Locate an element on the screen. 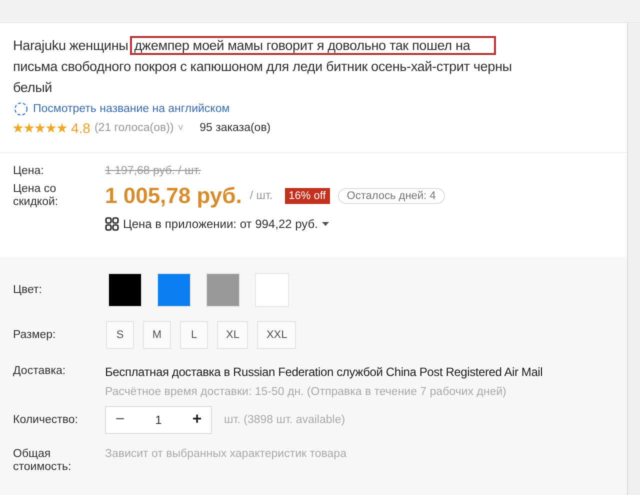 The height and width of the screenshot is (495, 640). product-title: Harajuku женщины is located at coordinates (70, 45).